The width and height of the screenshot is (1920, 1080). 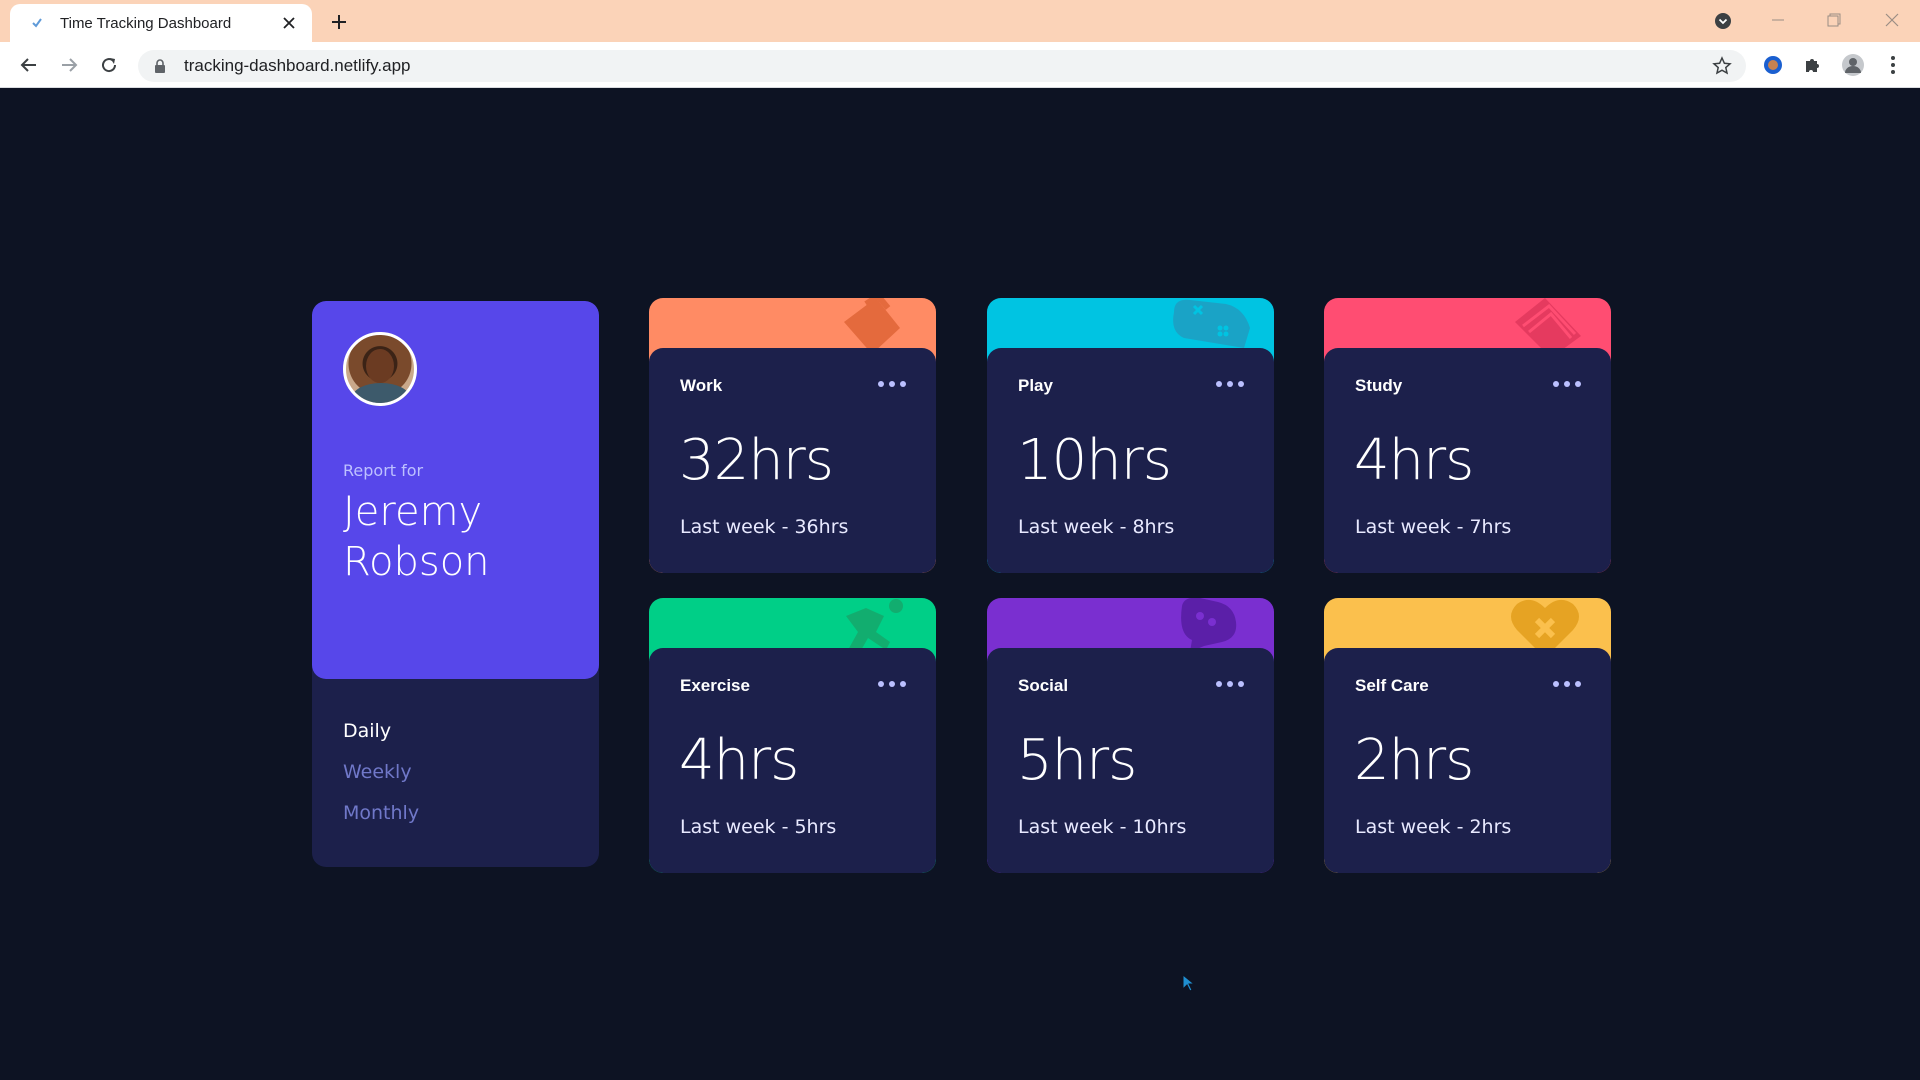 What do you see at coordinates (381, 813) in the screenshot?
I see `period-monthly: Monthly` at bounding box center [381, 813].